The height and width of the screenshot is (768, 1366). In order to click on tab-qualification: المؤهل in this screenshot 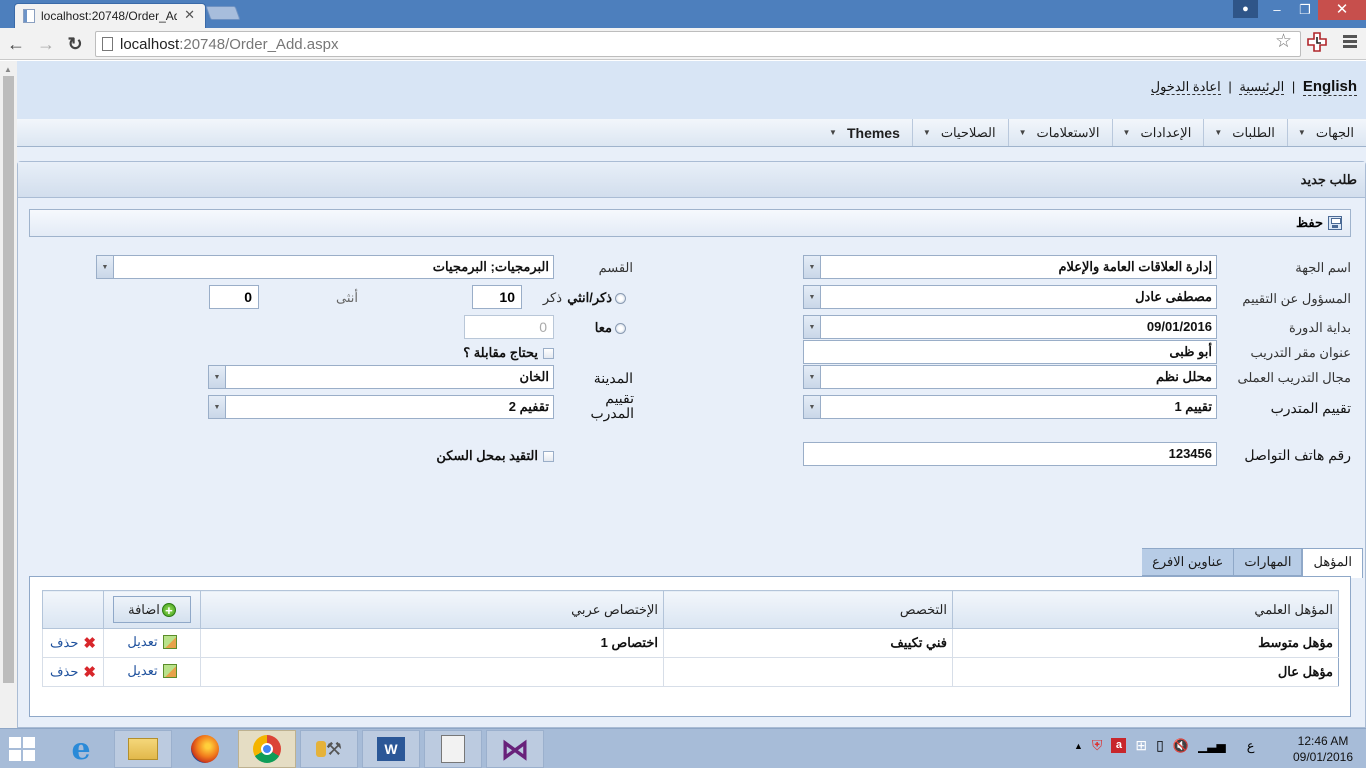, I will do `click(1332, 563)`.